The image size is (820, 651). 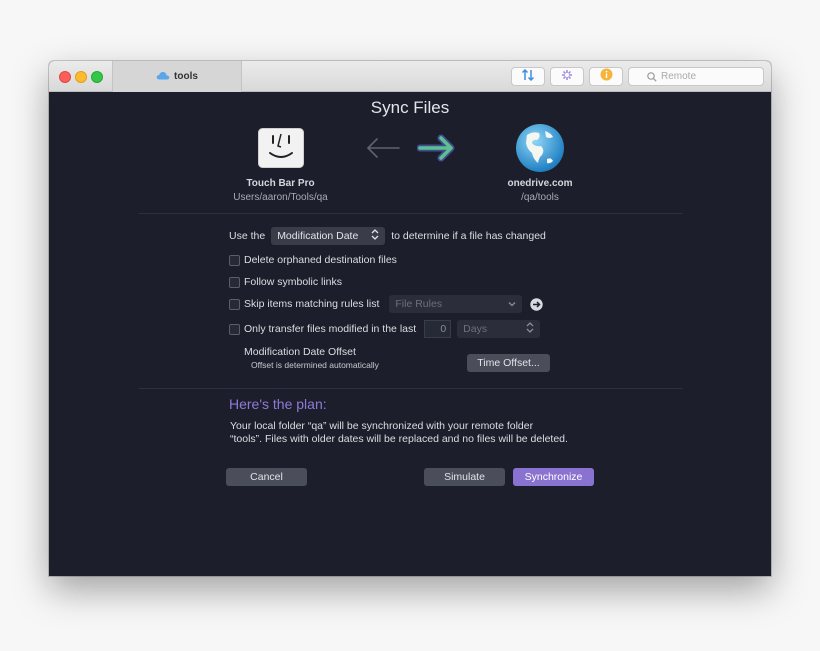 I want to click on info-button, so click(x=606, y=76).